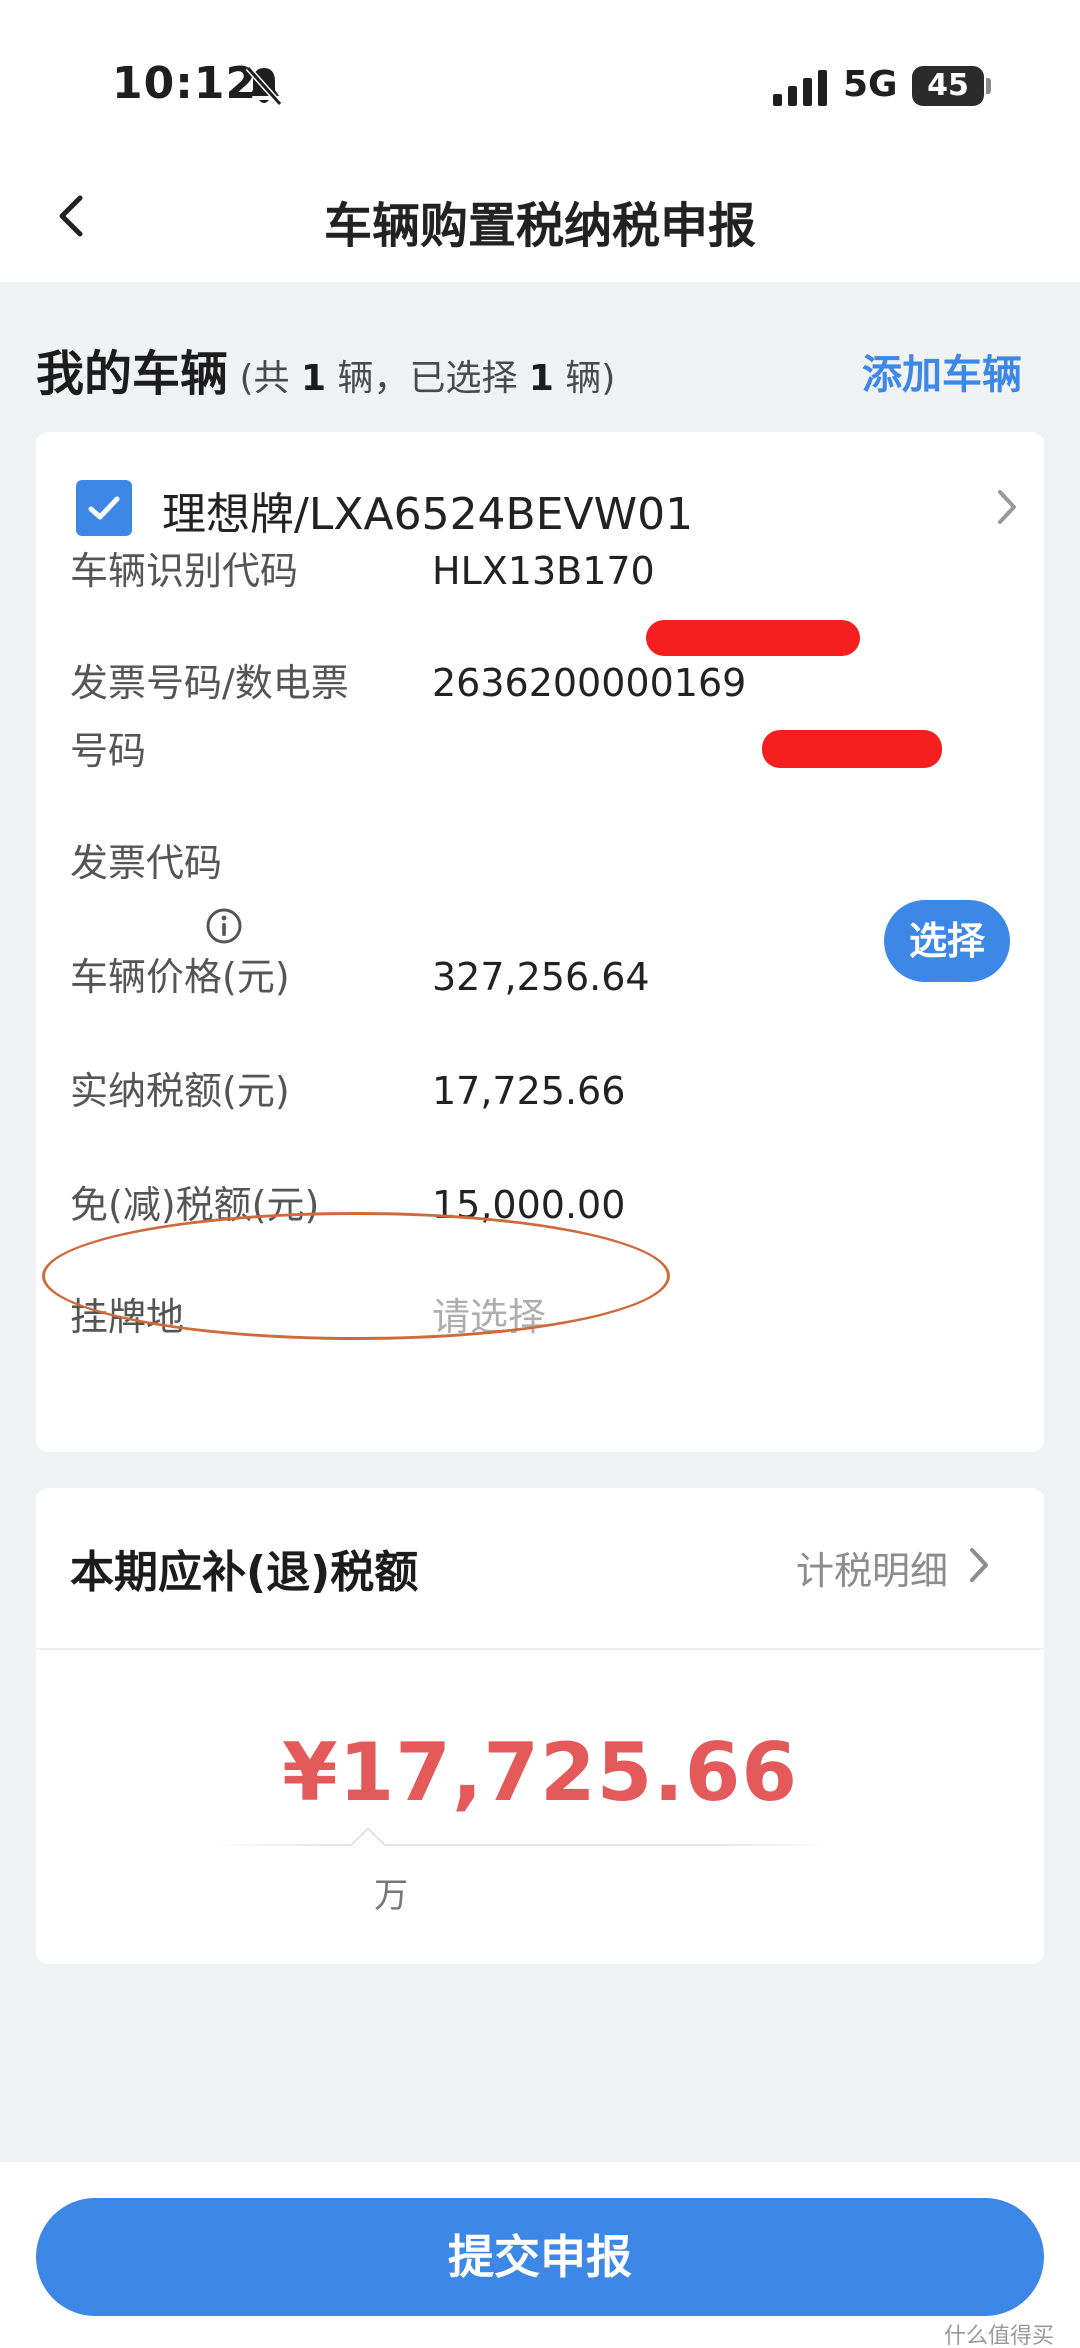 This screenshot has width=1080, height=2348. Describe the element at coordinates (540, 1772) in the screenshot. I see `tax-due-amount: ¥17,725.66` at that location.